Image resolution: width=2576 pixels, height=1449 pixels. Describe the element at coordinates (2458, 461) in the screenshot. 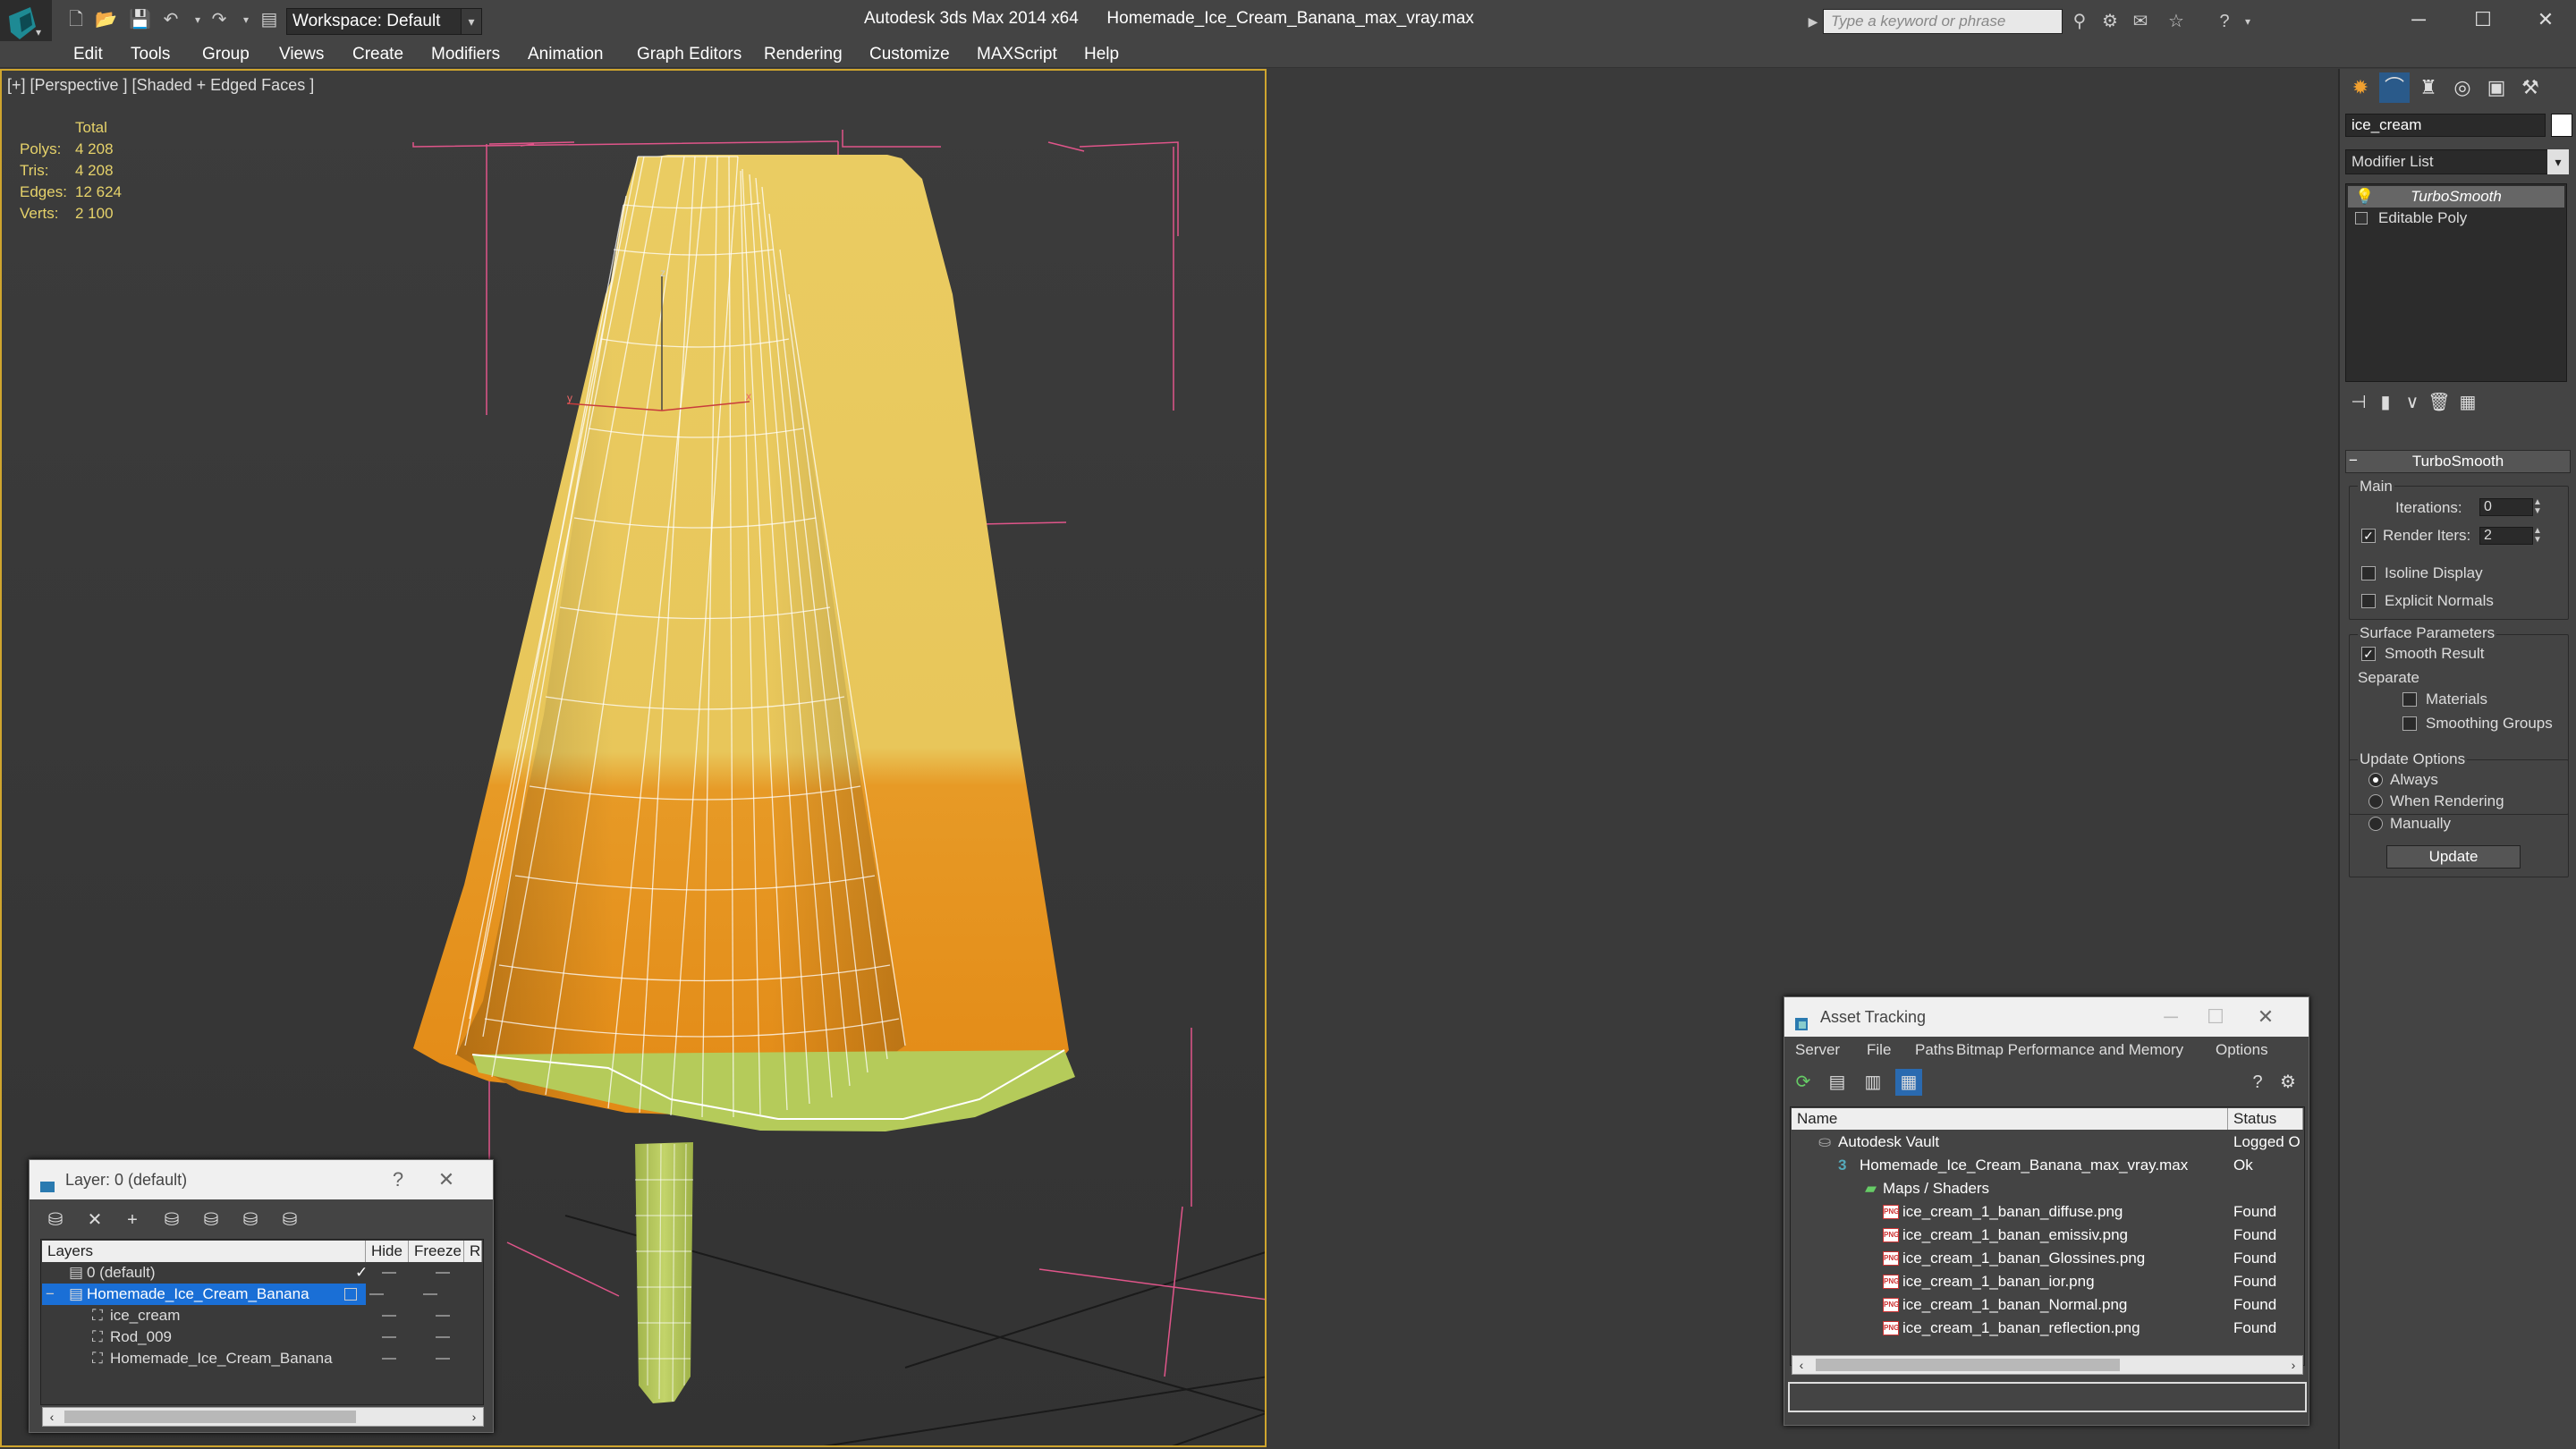

I see `turbosmooth-rollout-header: TurboSmooth` at that location.